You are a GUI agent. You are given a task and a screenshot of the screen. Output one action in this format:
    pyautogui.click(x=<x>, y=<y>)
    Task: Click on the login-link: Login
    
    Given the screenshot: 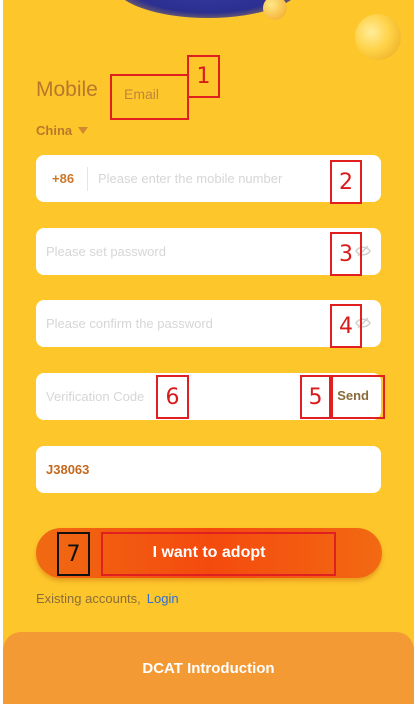 What is the action you would take?
    pyautogui.click(x=163, y=598)
    